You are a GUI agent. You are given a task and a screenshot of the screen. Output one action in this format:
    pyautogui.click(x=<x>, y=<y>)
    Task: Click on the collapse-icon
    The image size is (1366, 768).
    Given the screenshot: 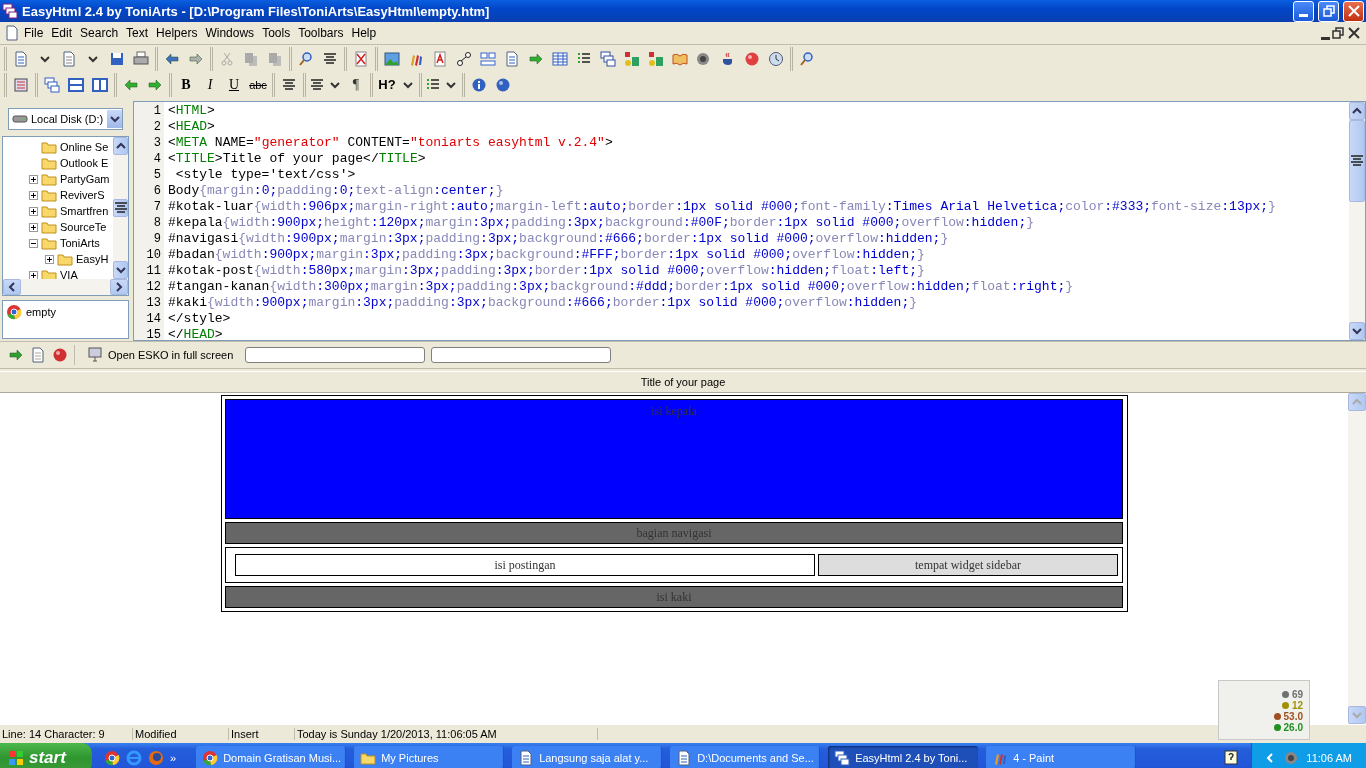 What is the action you would take?
    pyautogui.click(x=33, y=243)
    